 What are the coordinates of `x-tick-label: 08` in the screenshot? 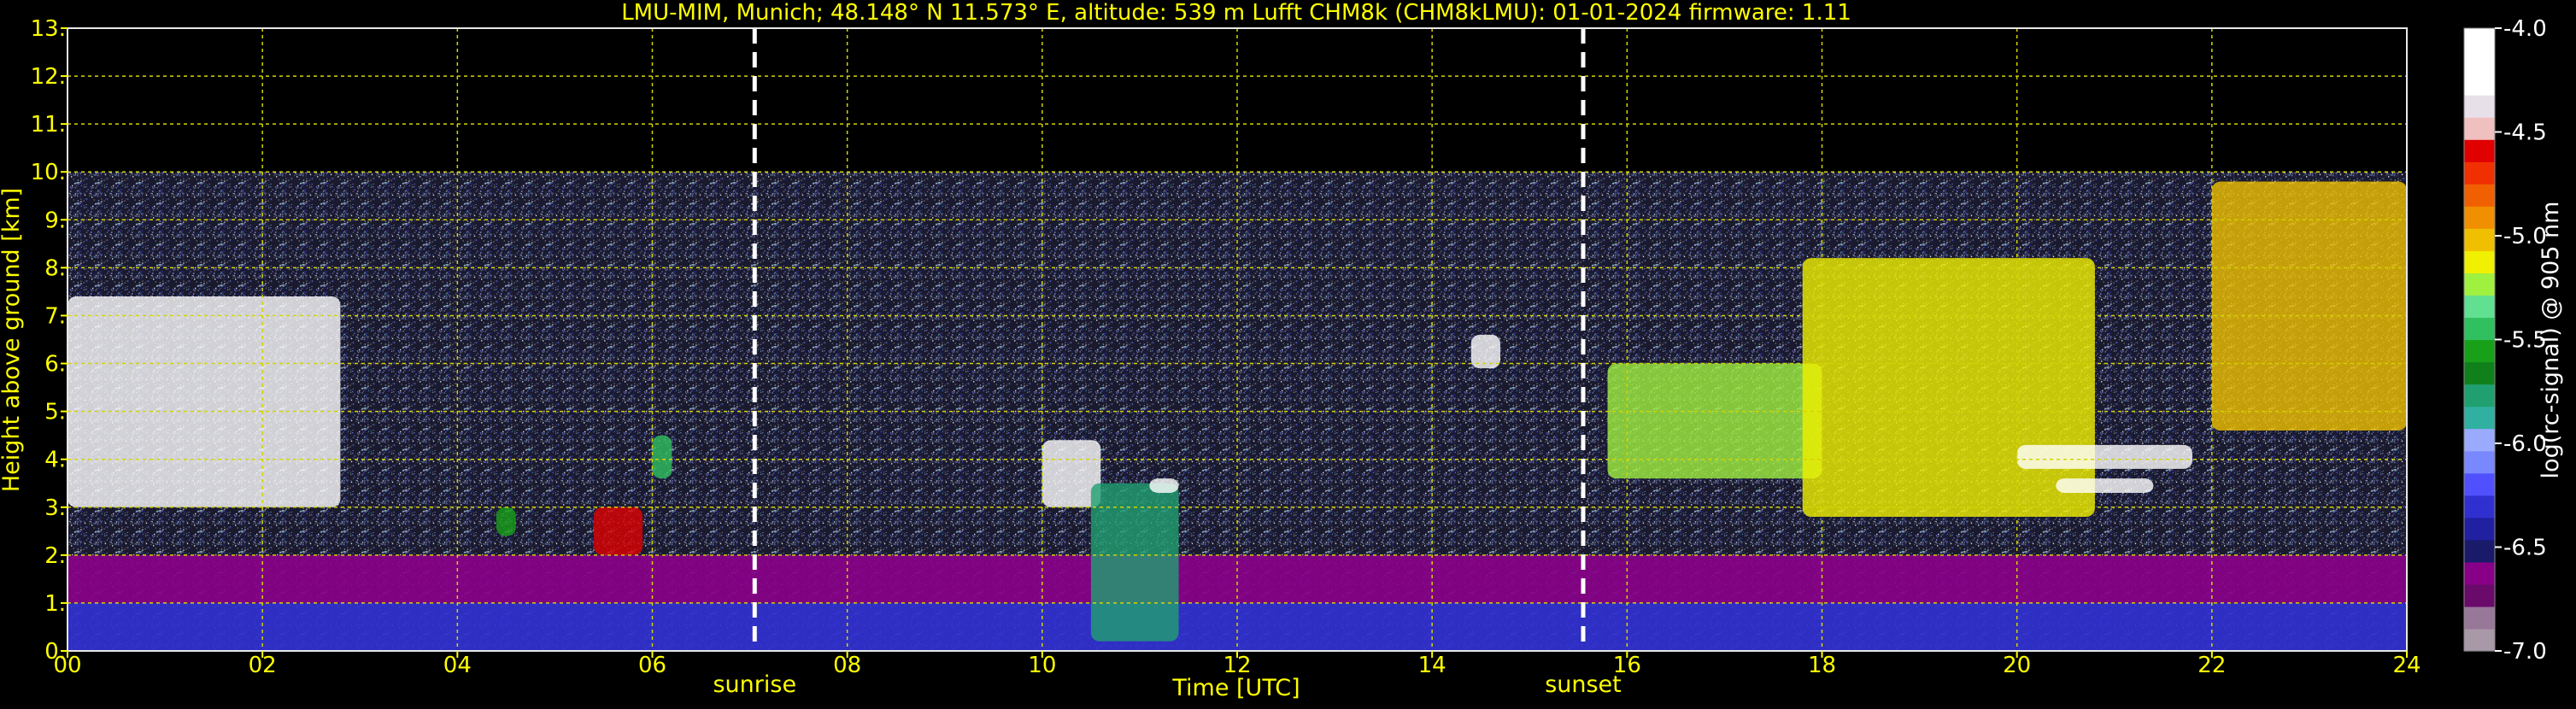 It's located at (847, 665).